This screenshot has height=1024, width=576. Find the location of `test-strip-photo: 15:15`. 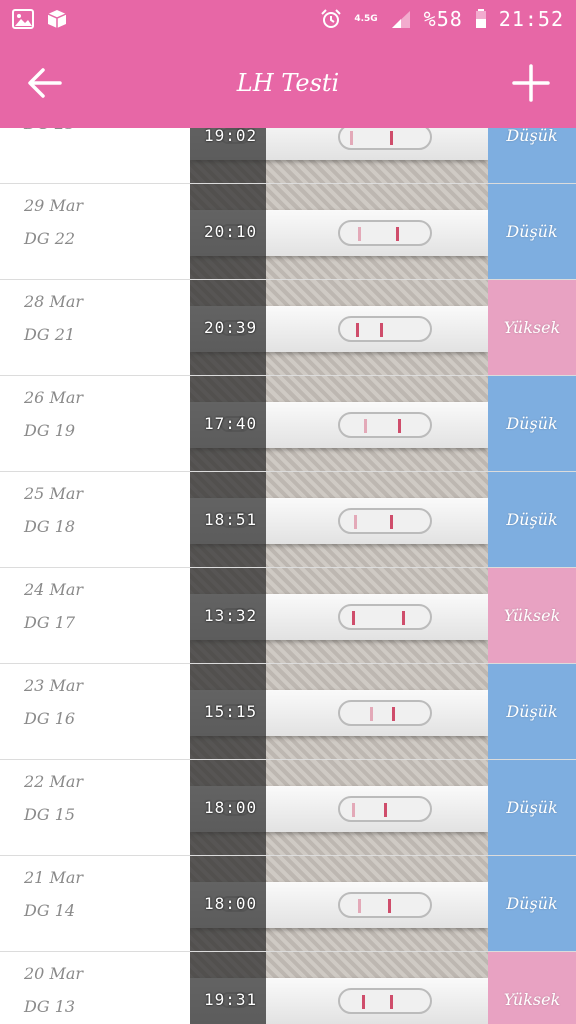

test-strip-photo: 15:15 is located at coordinates (339, 711).